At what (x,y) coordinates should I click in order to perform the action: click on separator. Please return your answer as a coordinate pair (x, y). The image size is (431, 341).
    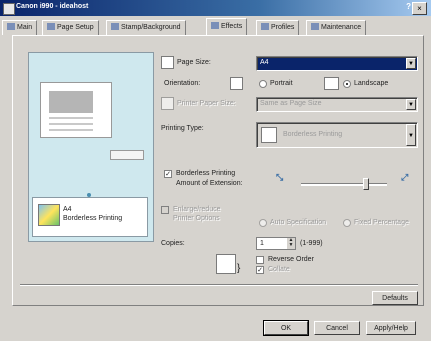
    Looking at the image, I should click on (219, 285).